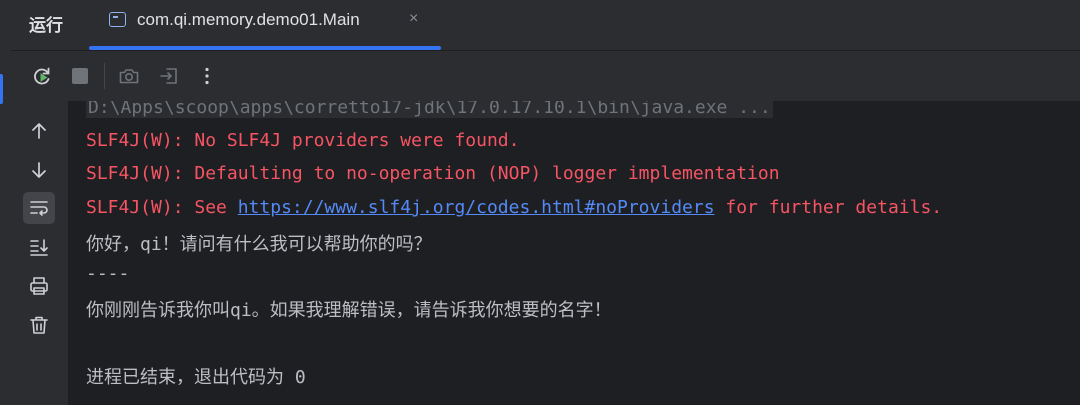  Describe the element at coordinates (1, 89) in the screenshot. I see `active-tool-indicator` at that location.